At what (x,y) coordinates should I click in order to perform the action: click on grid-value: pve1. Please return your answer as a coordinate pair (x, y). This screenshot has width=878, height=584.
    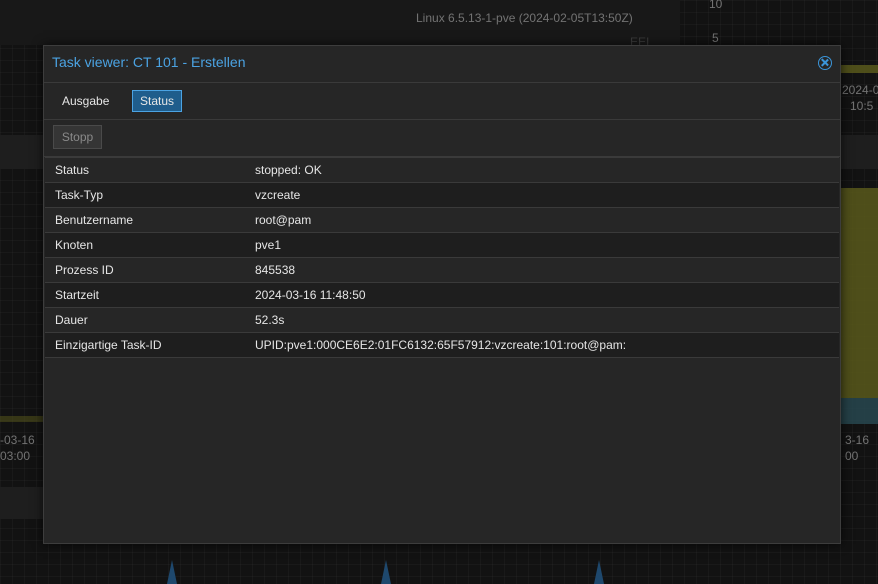
    Looking at the image, I should click on (268, 245).